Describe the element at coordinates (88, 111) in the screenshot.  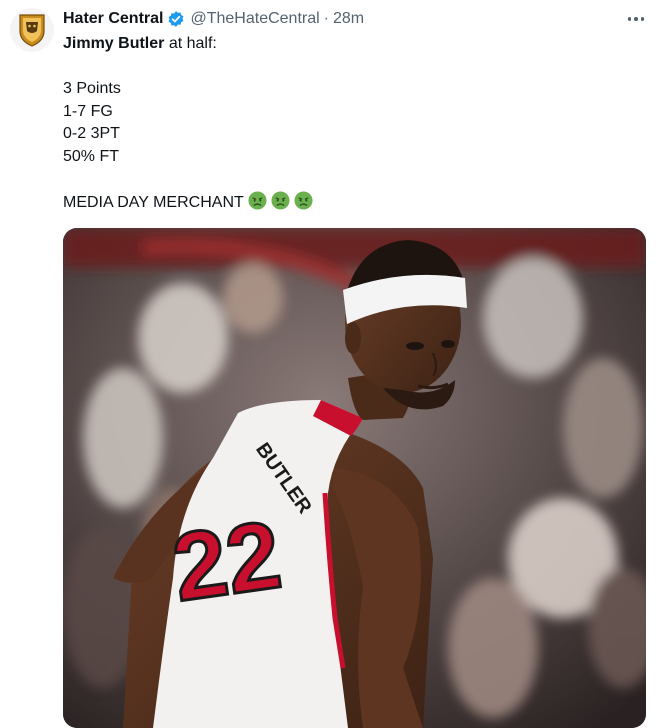
I see `stat-line: 1-7 FG` at that location.